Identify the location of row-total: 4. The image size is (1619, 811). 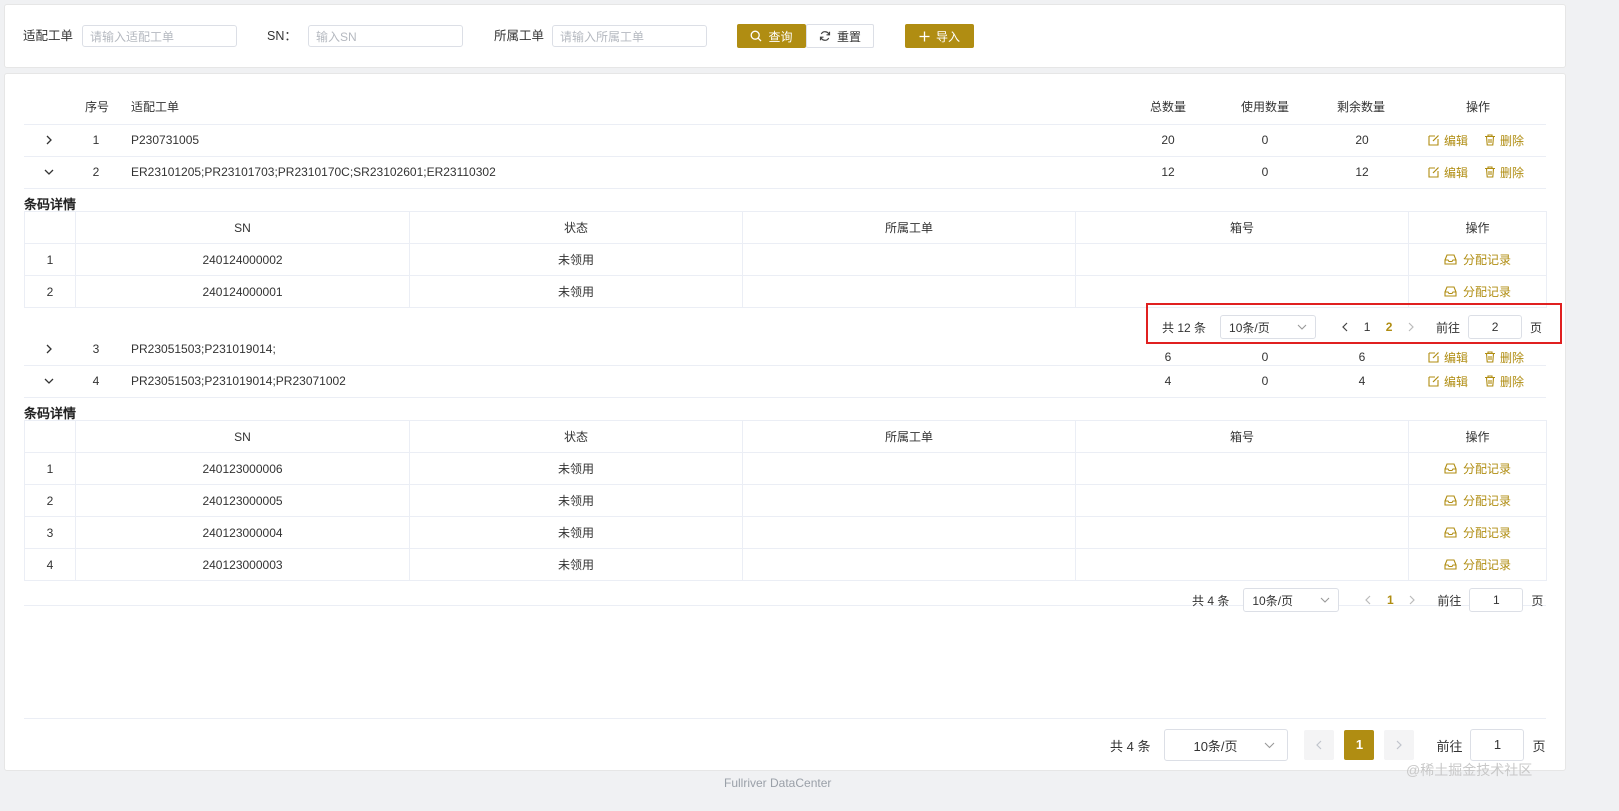
(1168, 381).